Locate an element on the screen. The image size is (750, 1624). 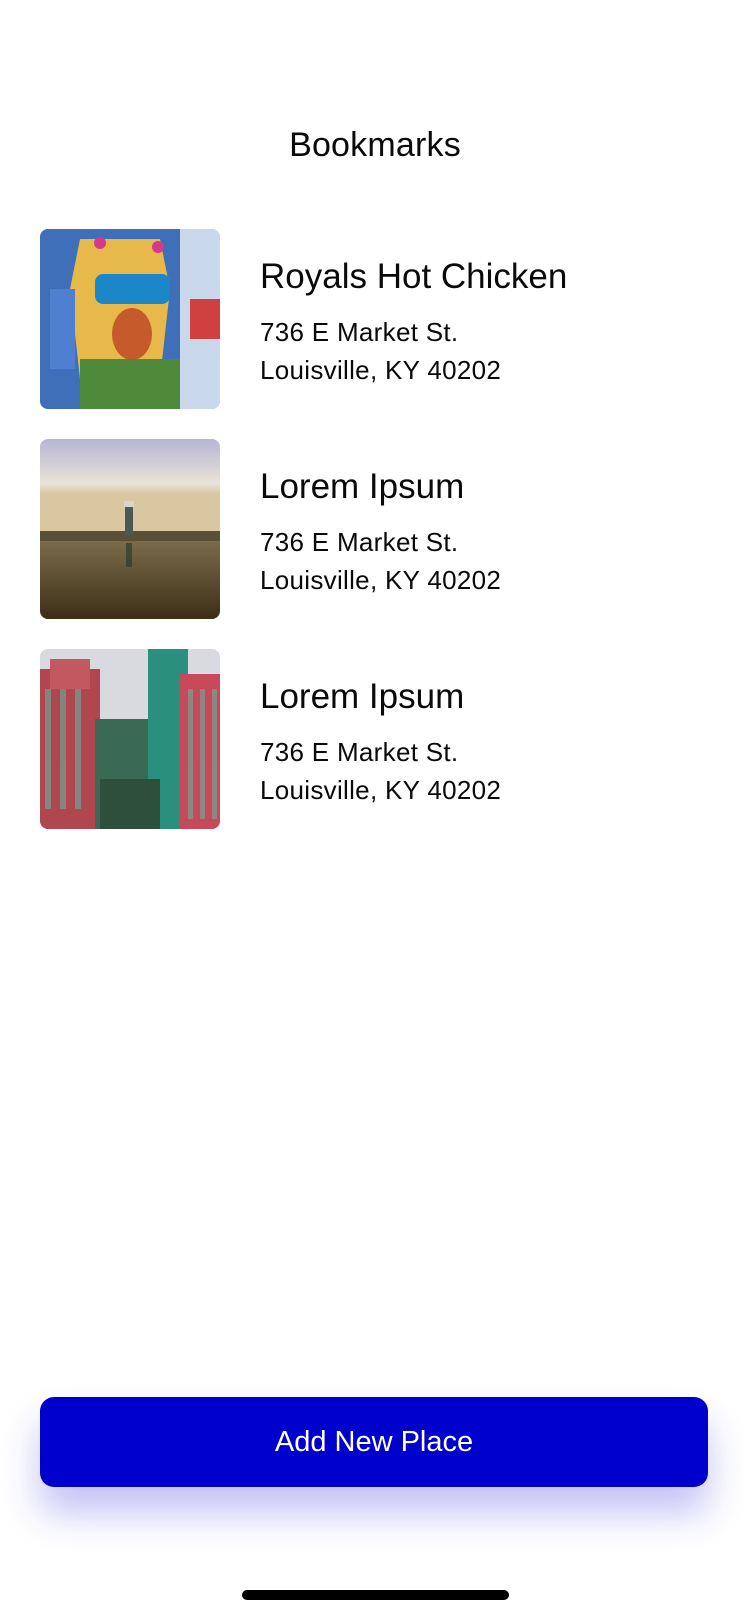
add-new-place-button: Add New Place is located at coordinates (374, 1442).